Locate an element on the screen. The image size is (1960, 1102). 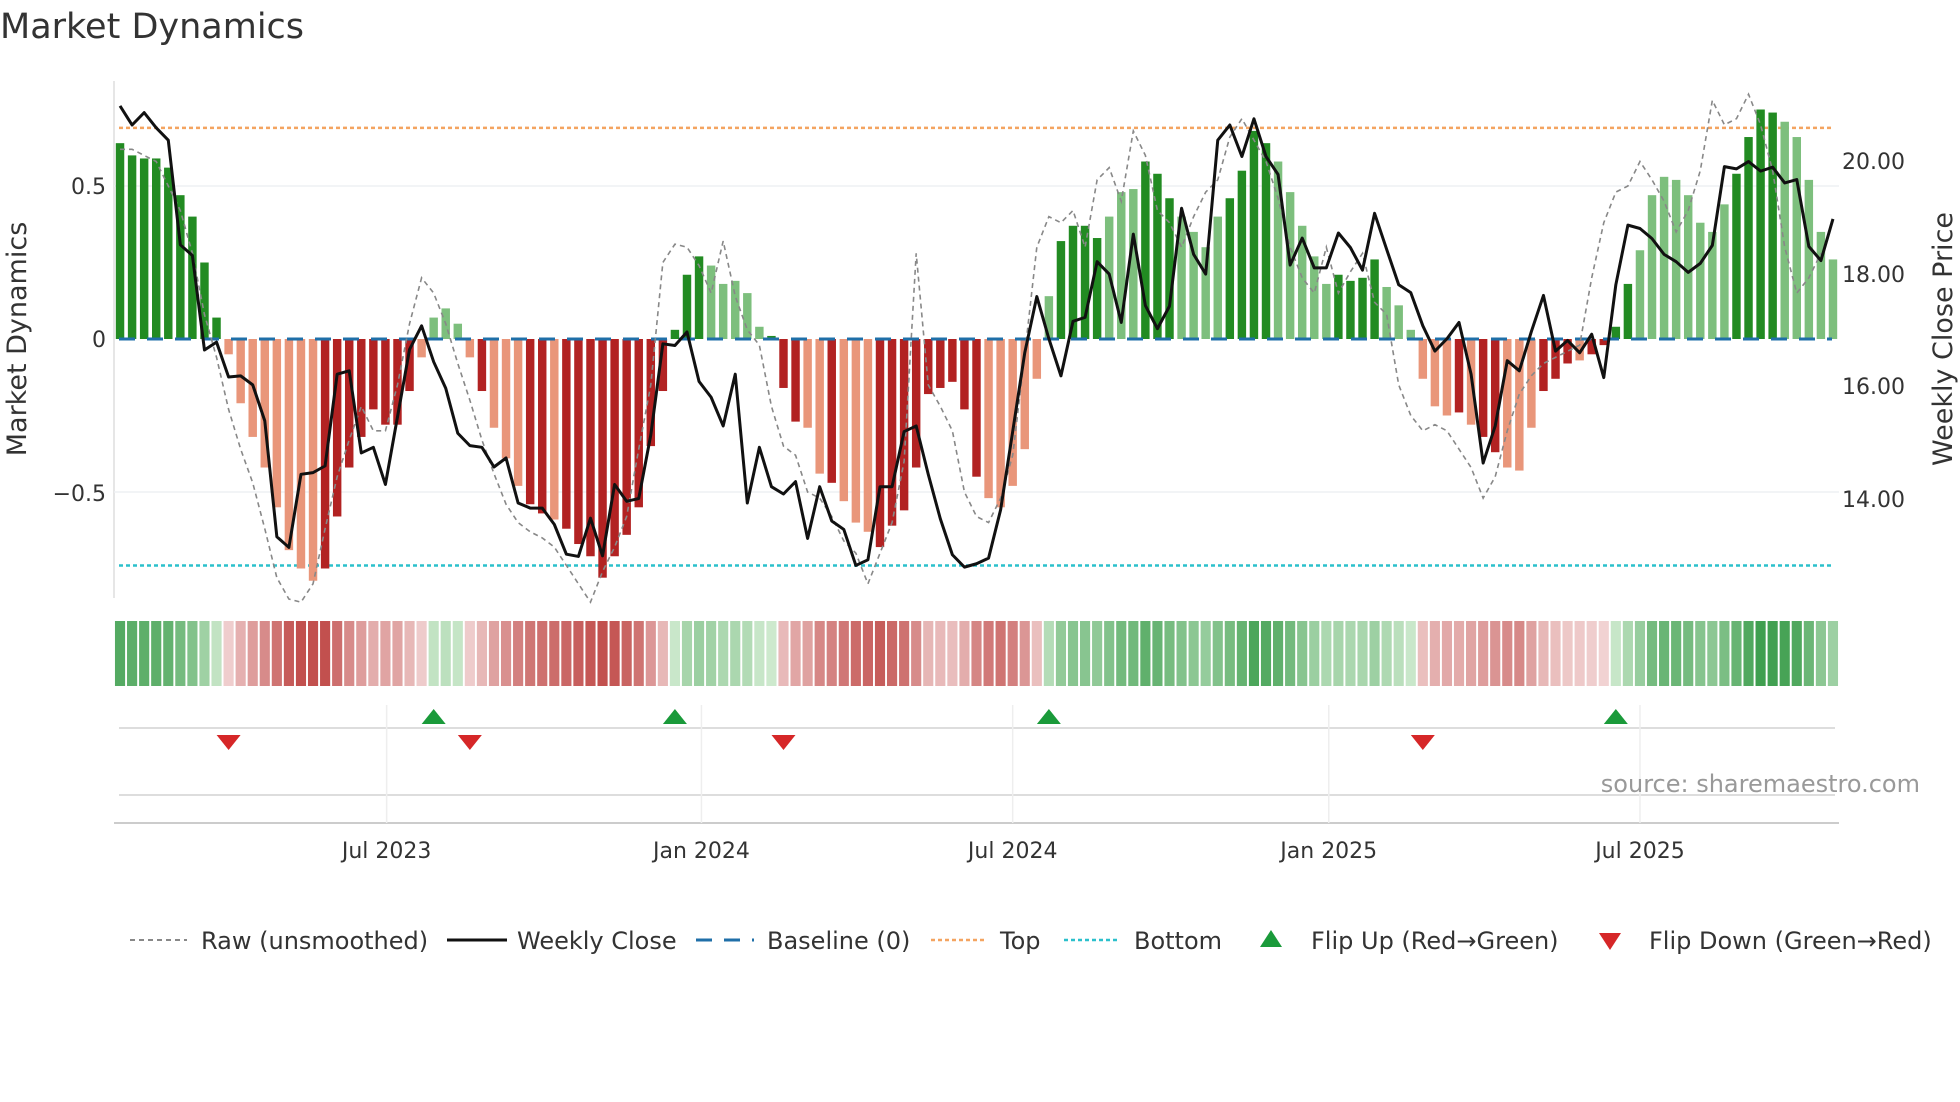
flip-down-marker is located at coordinates (1422, 742).